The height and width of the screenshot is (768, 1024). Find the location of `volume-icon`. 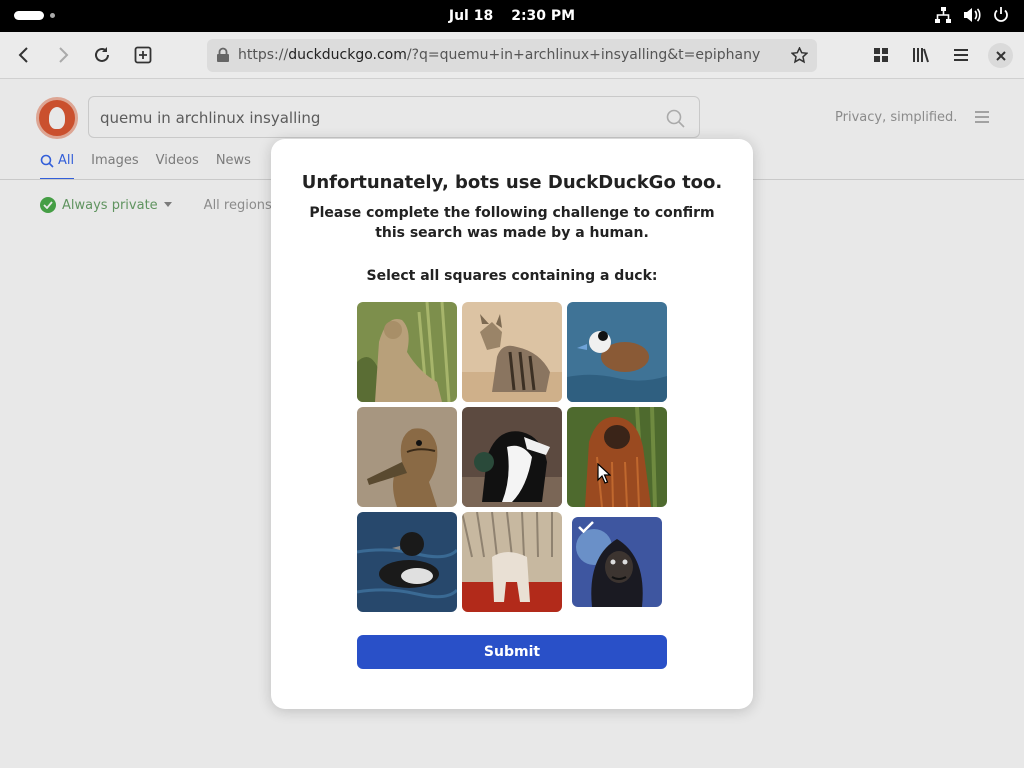

volume-icon is located at coordinates (972, 15).